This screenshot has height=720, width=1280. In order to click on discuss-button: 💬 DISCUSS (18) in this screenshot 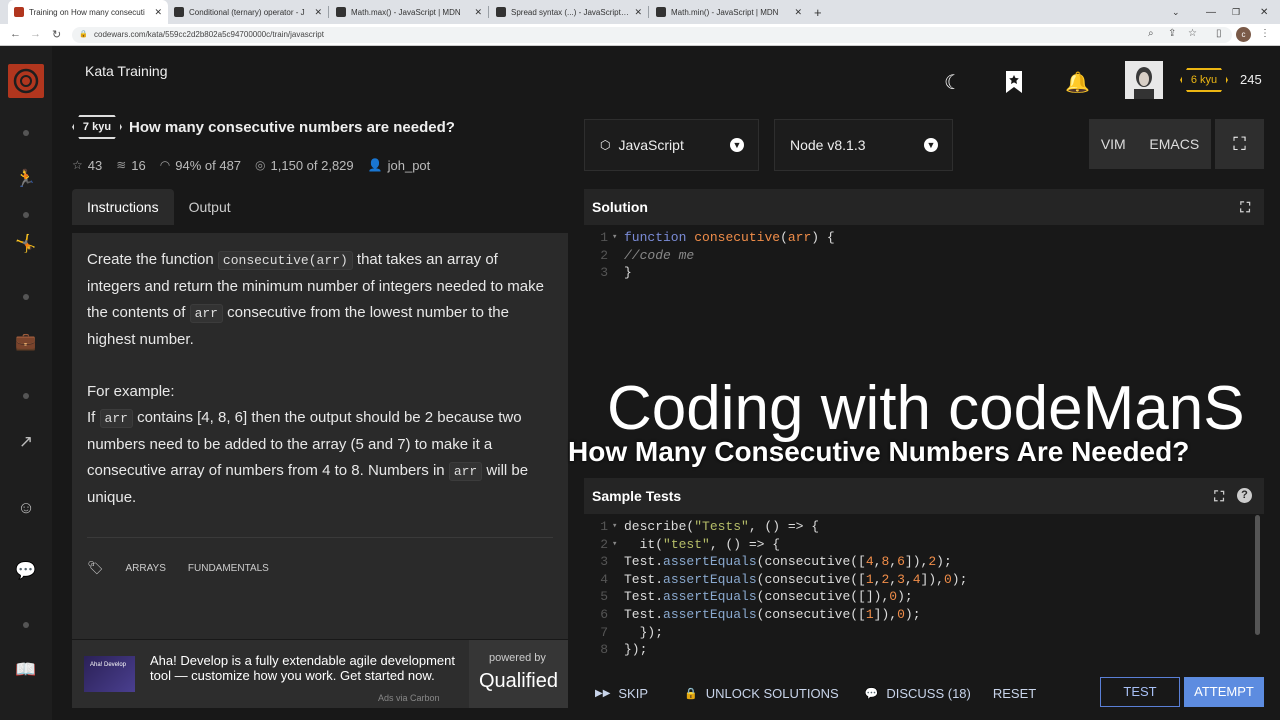, I will do `click(918, 693)`.